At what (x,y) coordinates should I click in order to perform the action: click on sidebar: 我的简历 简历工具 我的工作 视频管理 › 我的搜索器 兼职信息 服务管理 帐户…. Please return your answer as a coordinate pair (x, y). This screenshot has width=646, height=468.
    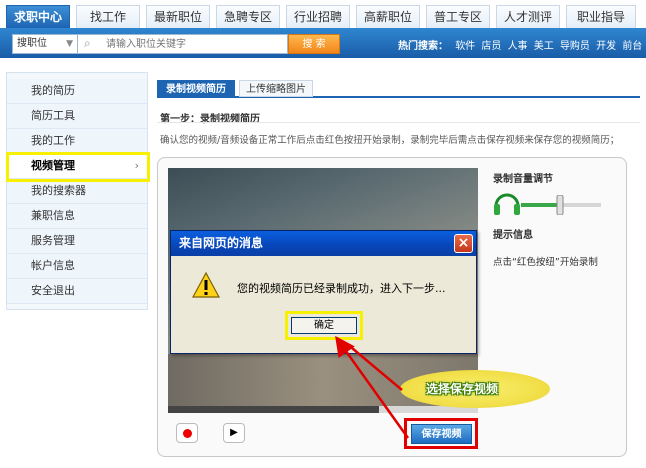
    Looking at the image, I should click on (77, 191).